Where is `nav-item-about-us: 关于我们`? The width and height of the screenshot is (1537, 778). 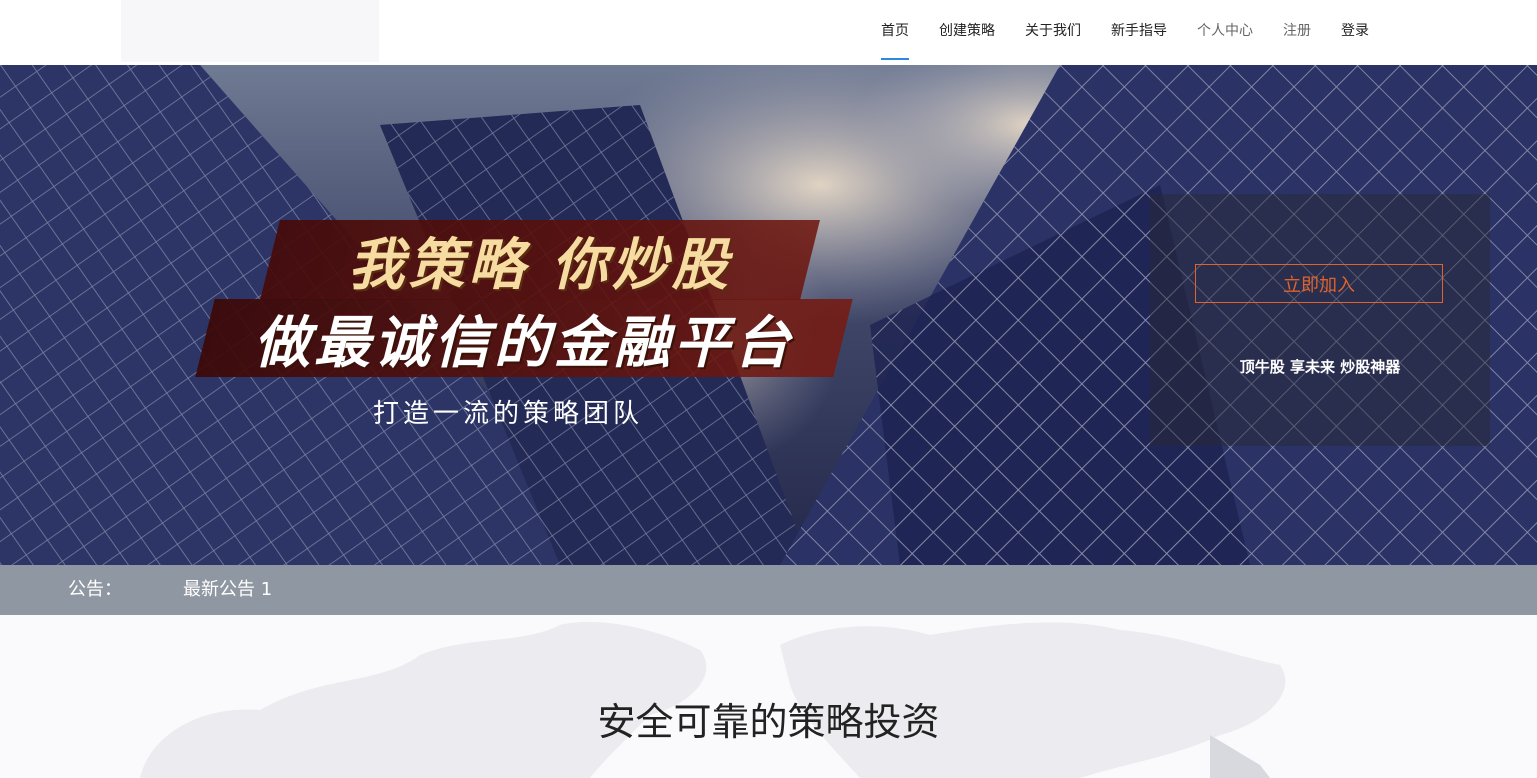 nav-item-about-us: 关于我们 is located at coordinates (1053, 31).